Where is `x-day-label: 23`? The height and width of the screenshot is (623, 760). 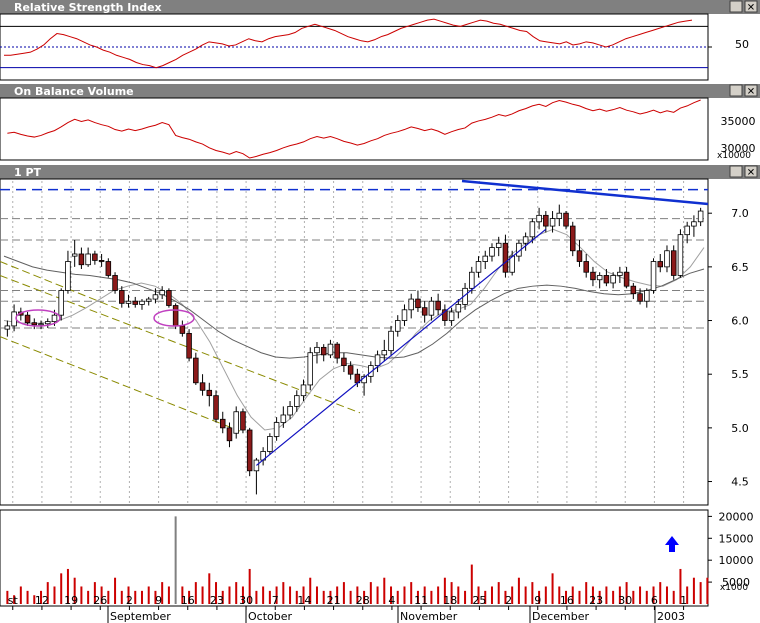
x-day-label: 23 is located at coordinates (217, 600).